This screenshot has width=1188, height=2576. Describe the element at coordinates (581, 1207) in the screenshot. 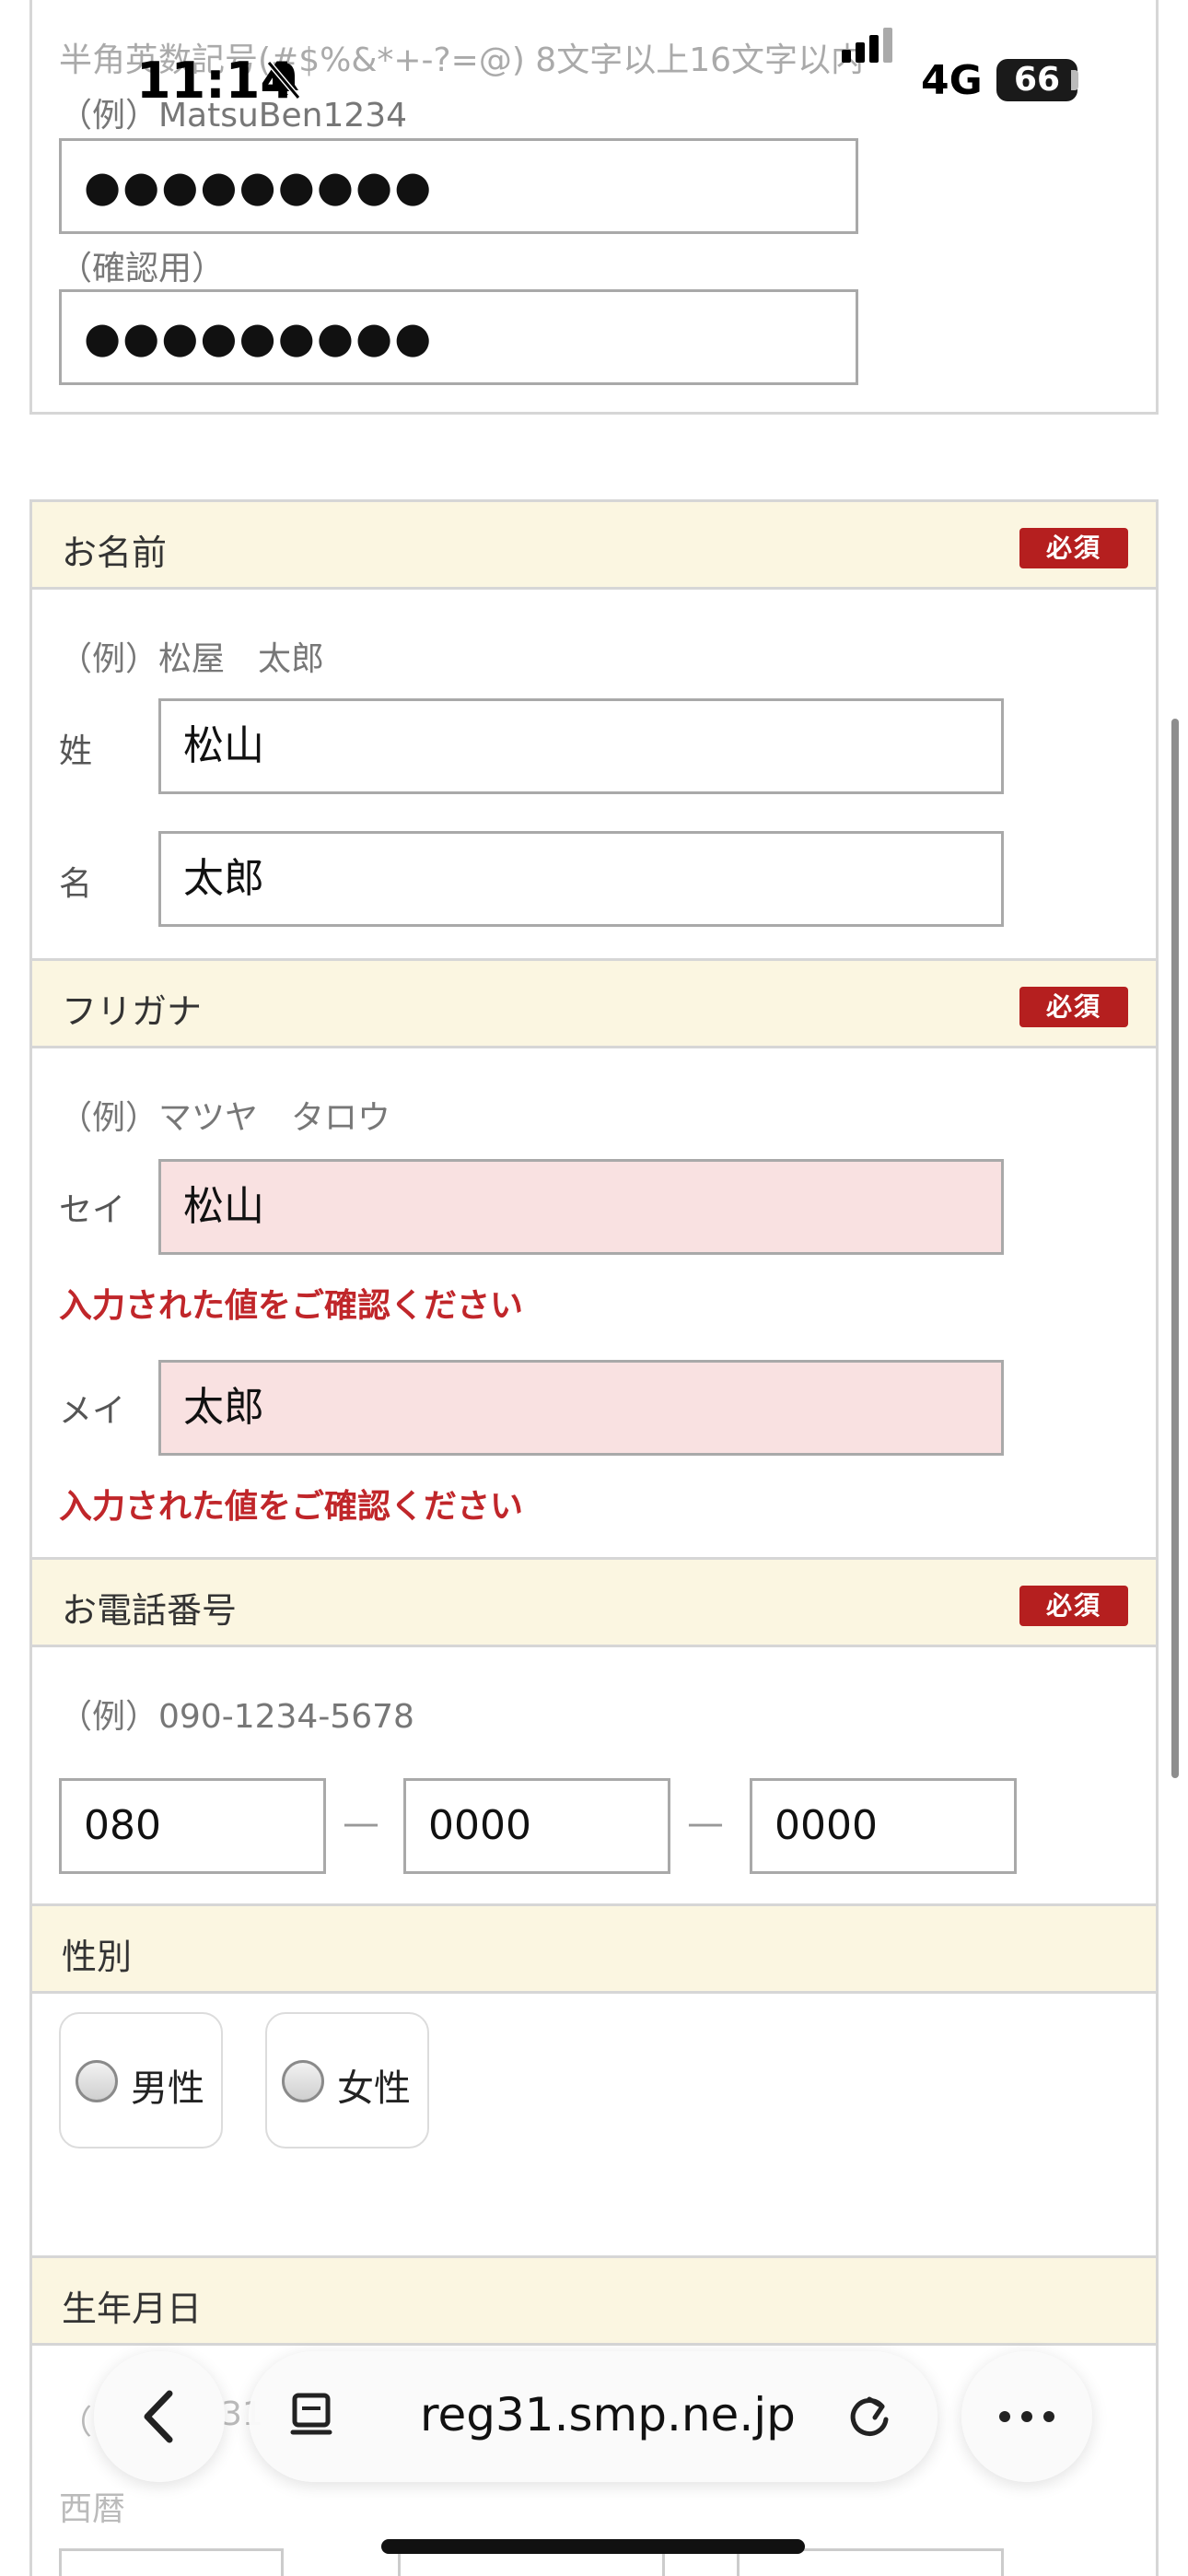

I see `sei-input: 松山` at that location.